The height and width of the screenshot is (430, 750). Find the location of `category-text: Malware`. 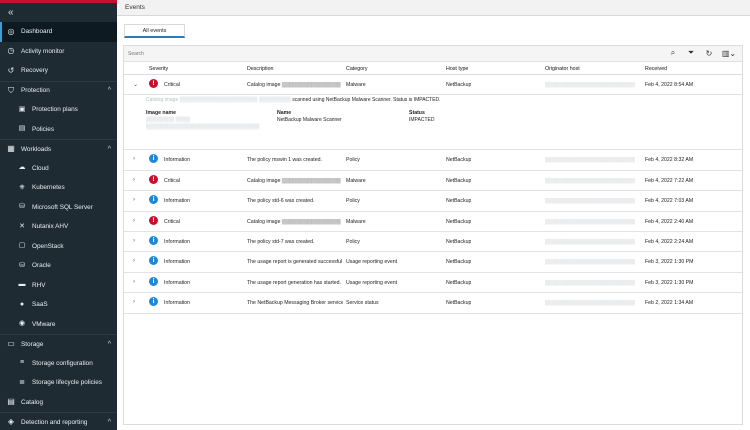

category-text: Malware is located at coordinates (356, 85).